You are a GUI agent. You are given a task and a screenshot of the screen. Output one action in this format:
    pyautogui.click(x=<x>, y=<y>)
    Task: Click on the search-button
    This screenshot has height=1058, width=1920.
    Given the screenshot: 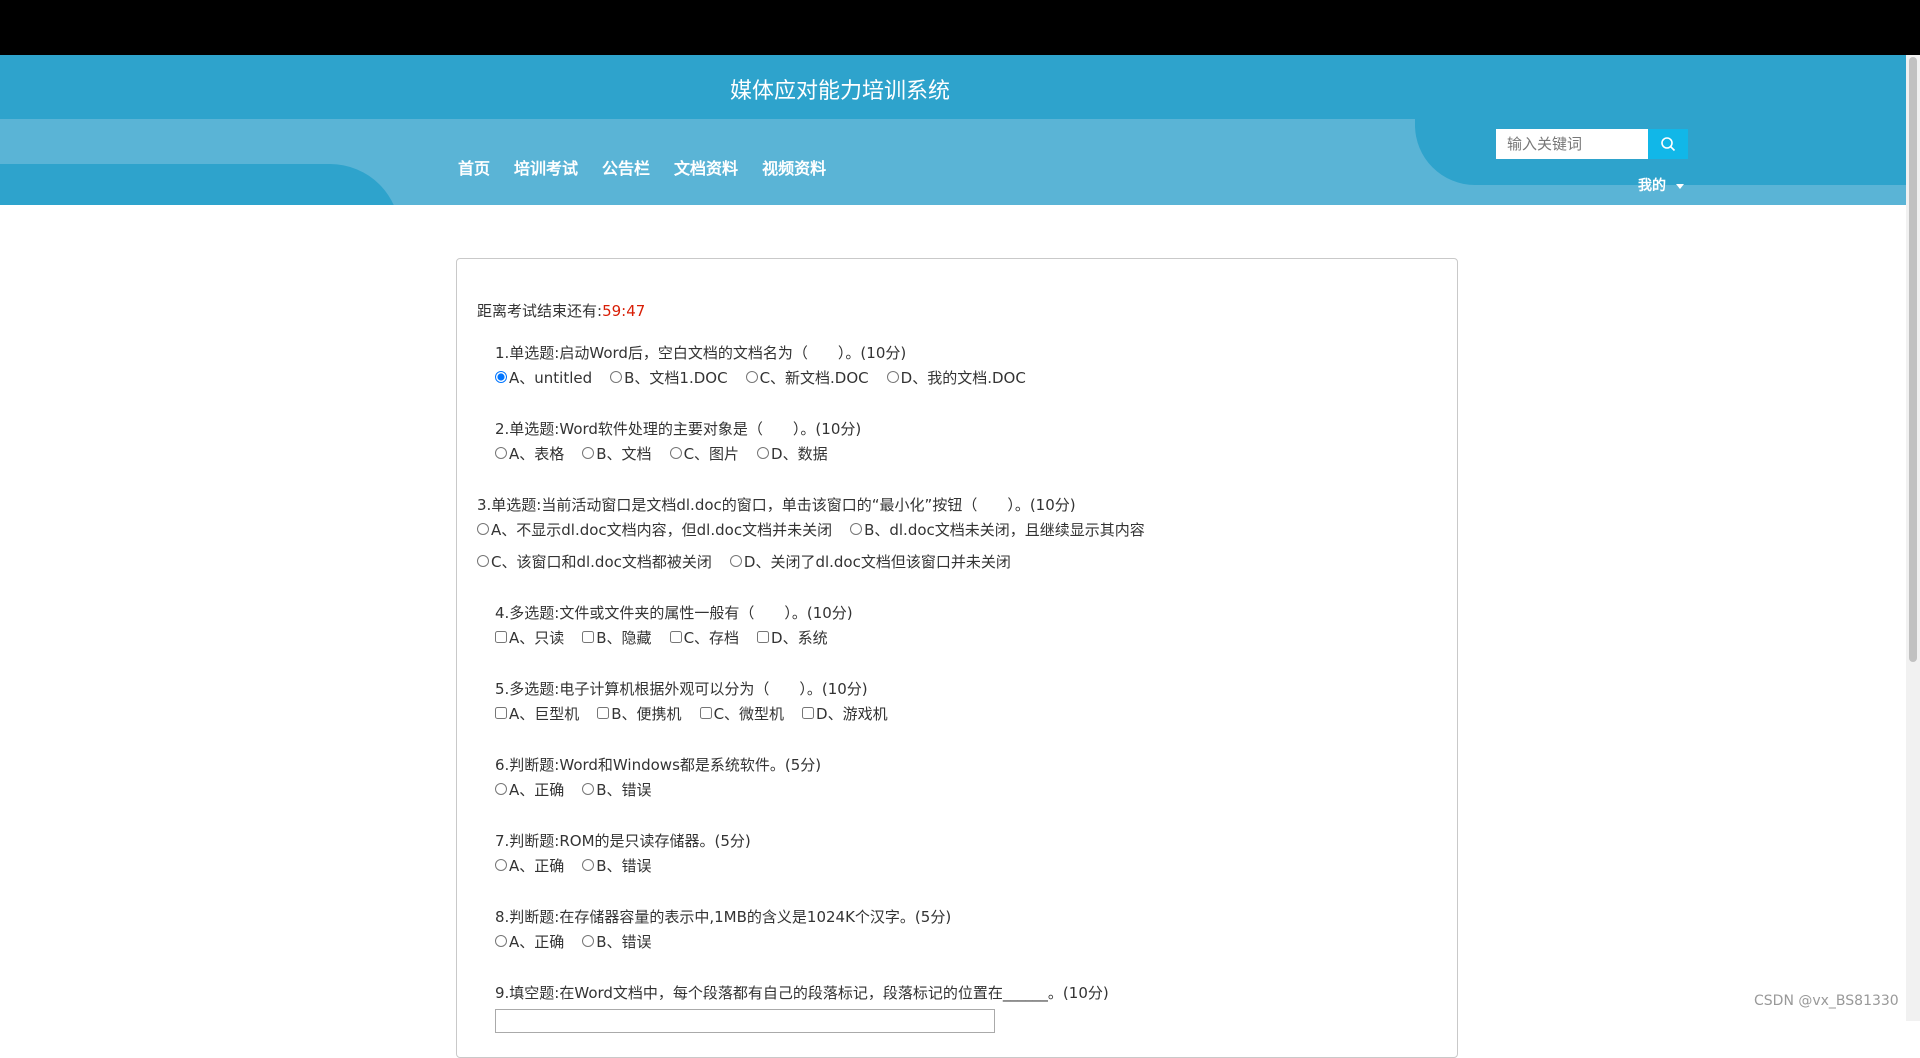 What is the action you would take?
    pyautogui.click(x=1668, y=144)
    